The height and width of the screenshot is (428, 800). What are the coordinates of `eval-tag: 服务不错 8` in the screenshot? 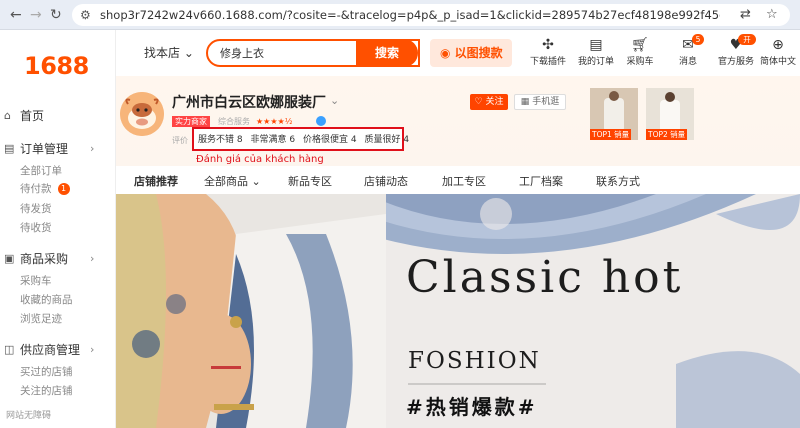 It's located at (220, 140).